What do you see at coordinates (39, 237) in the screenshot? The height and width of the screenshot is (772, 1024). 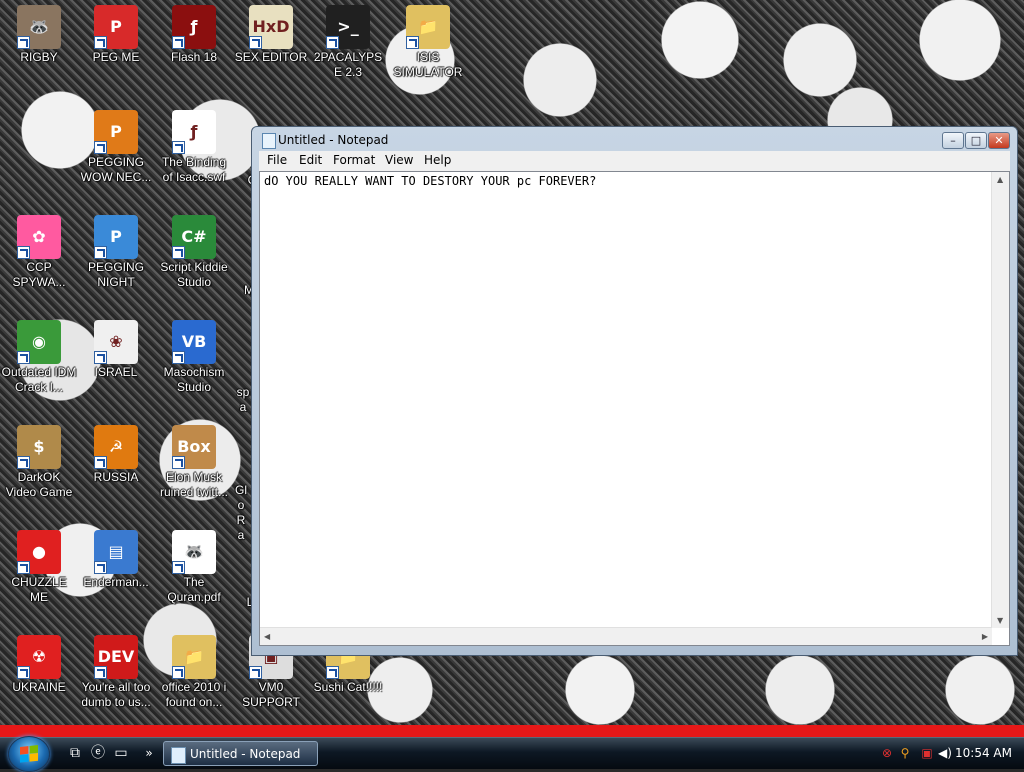 I see `color-wheel-icon: ✿` at bounding box center [39, 237].